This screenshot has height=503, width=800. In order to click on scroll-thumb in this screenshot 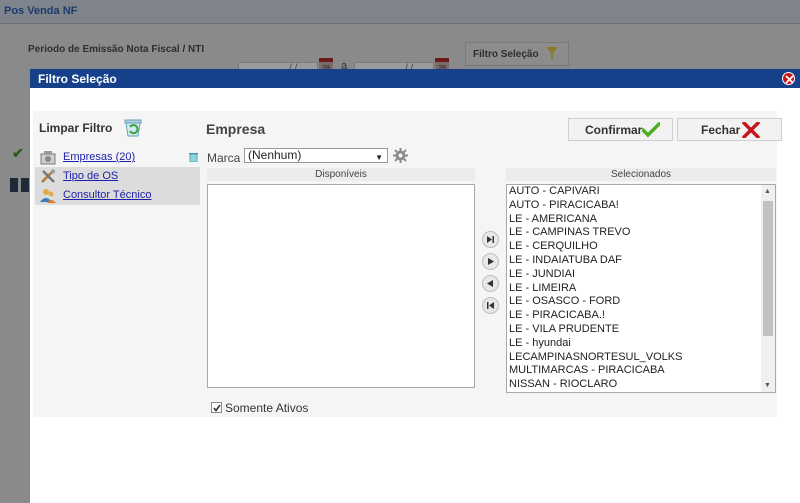, I will do `click(768, 268)`.